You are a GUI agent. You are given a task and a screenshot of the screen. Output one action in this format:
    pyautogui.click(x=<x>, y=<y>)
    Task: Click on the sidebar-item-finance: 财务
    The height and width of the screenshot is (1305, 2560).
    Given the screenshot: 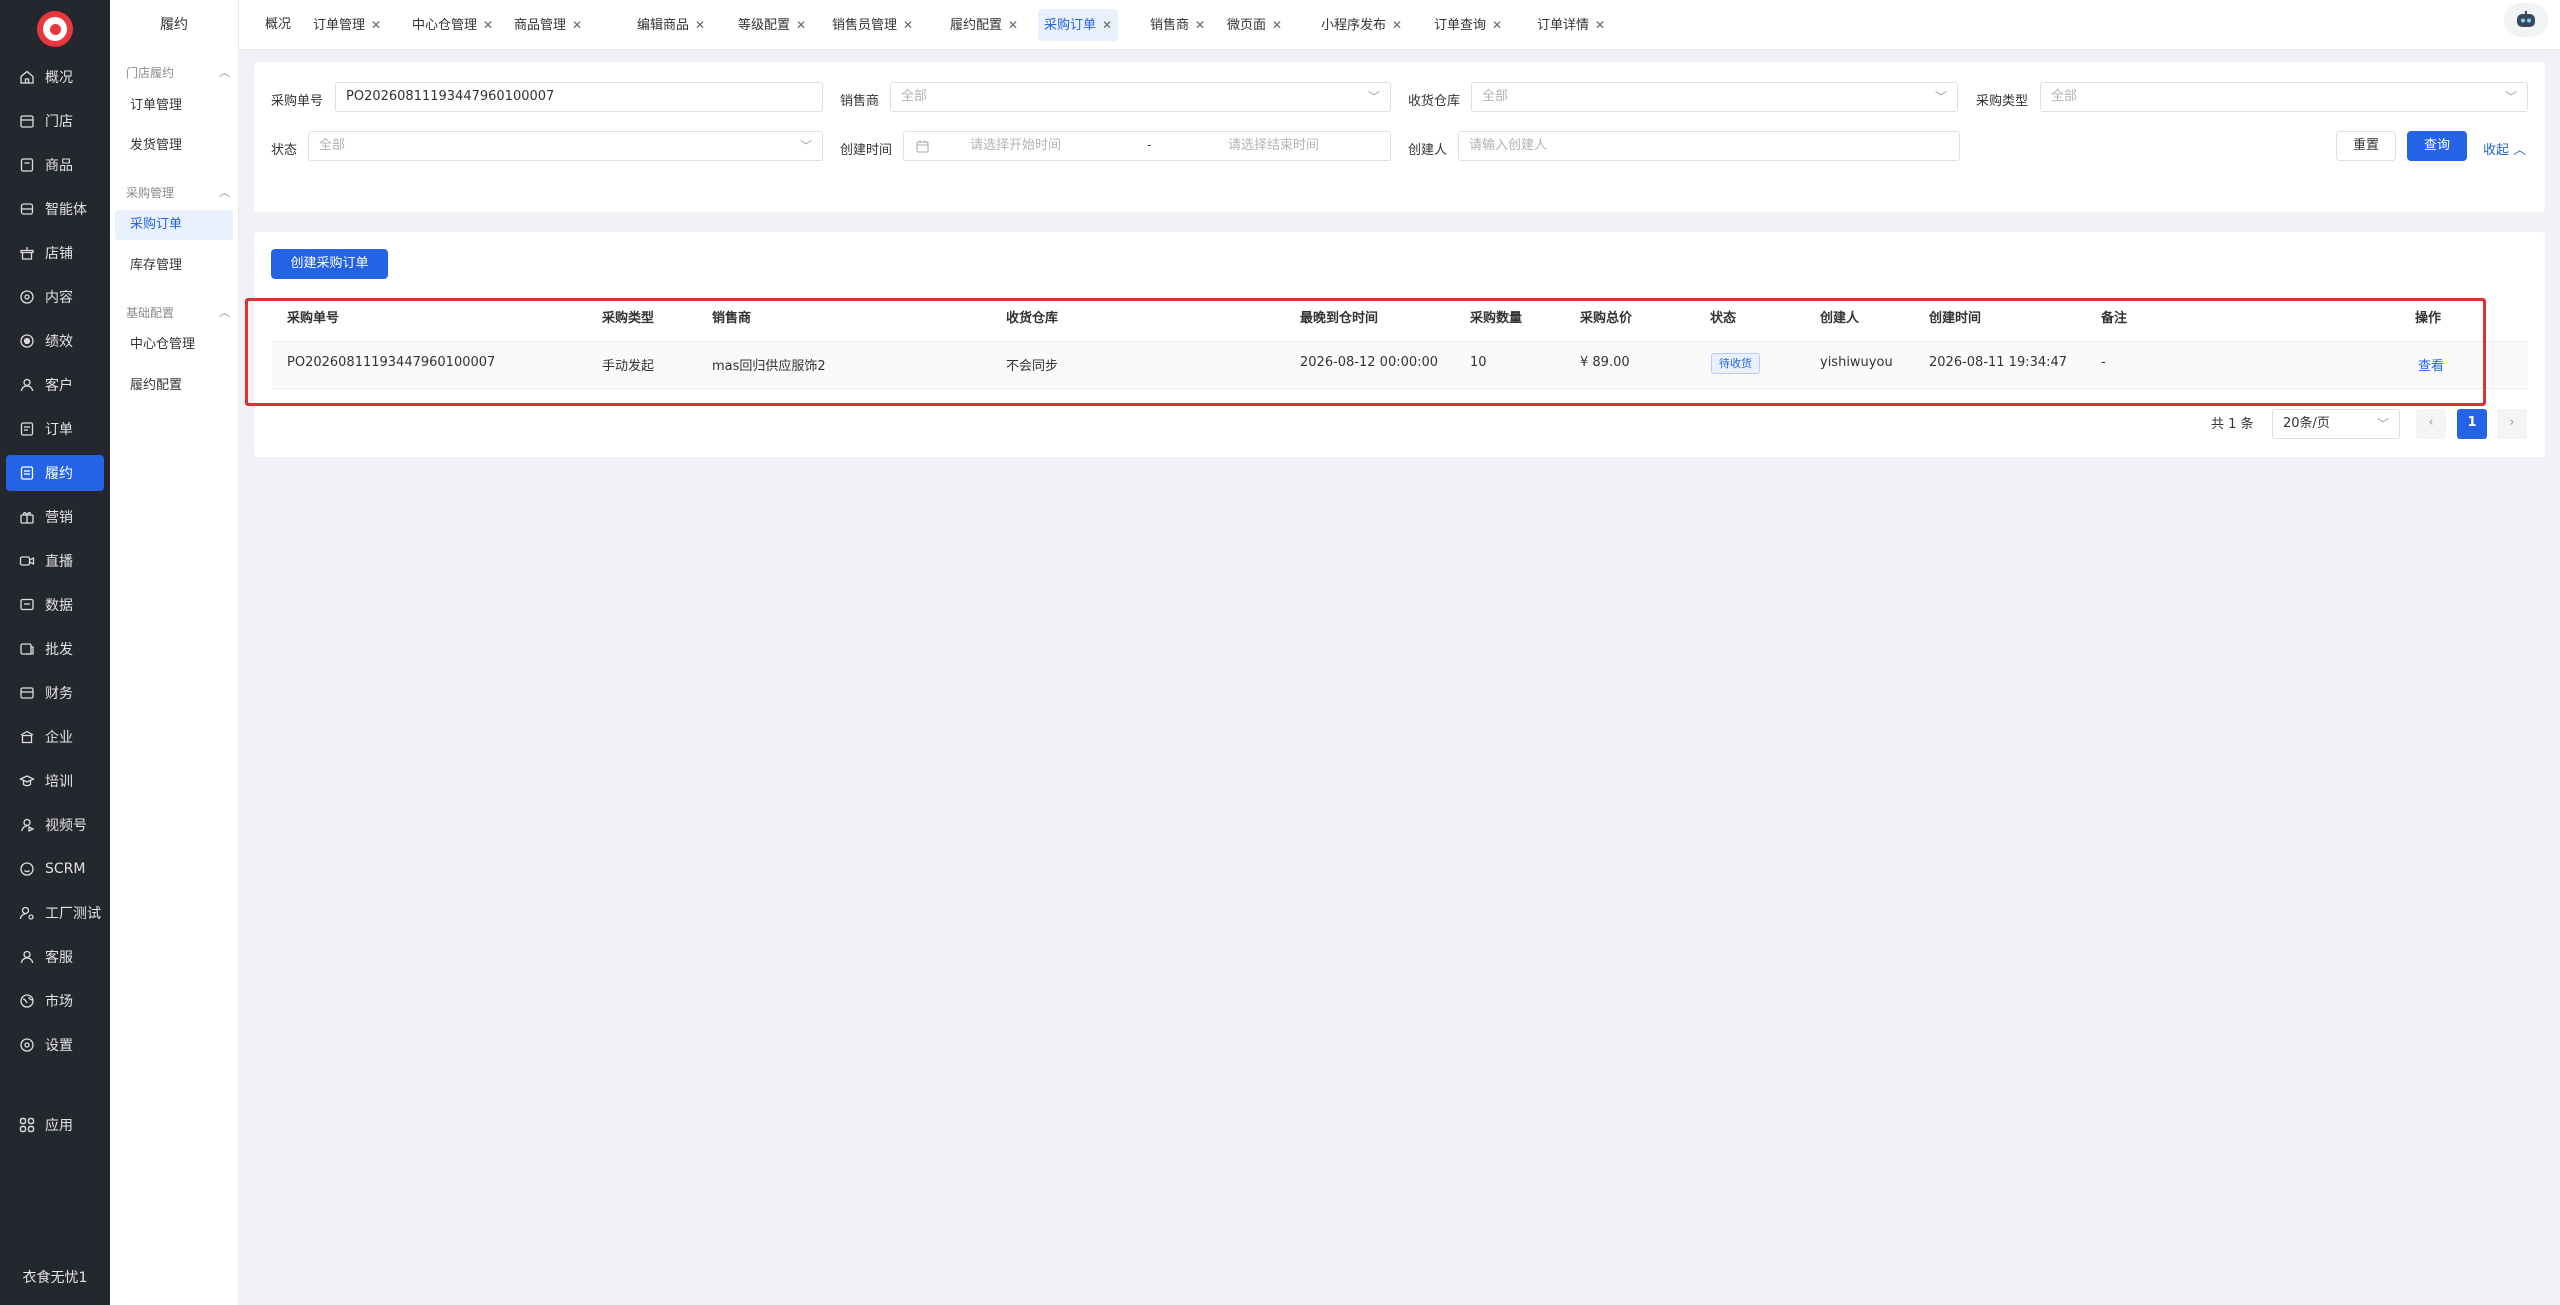 What is the action you would take?
    pyautogui.click(x=55, y=693)
    